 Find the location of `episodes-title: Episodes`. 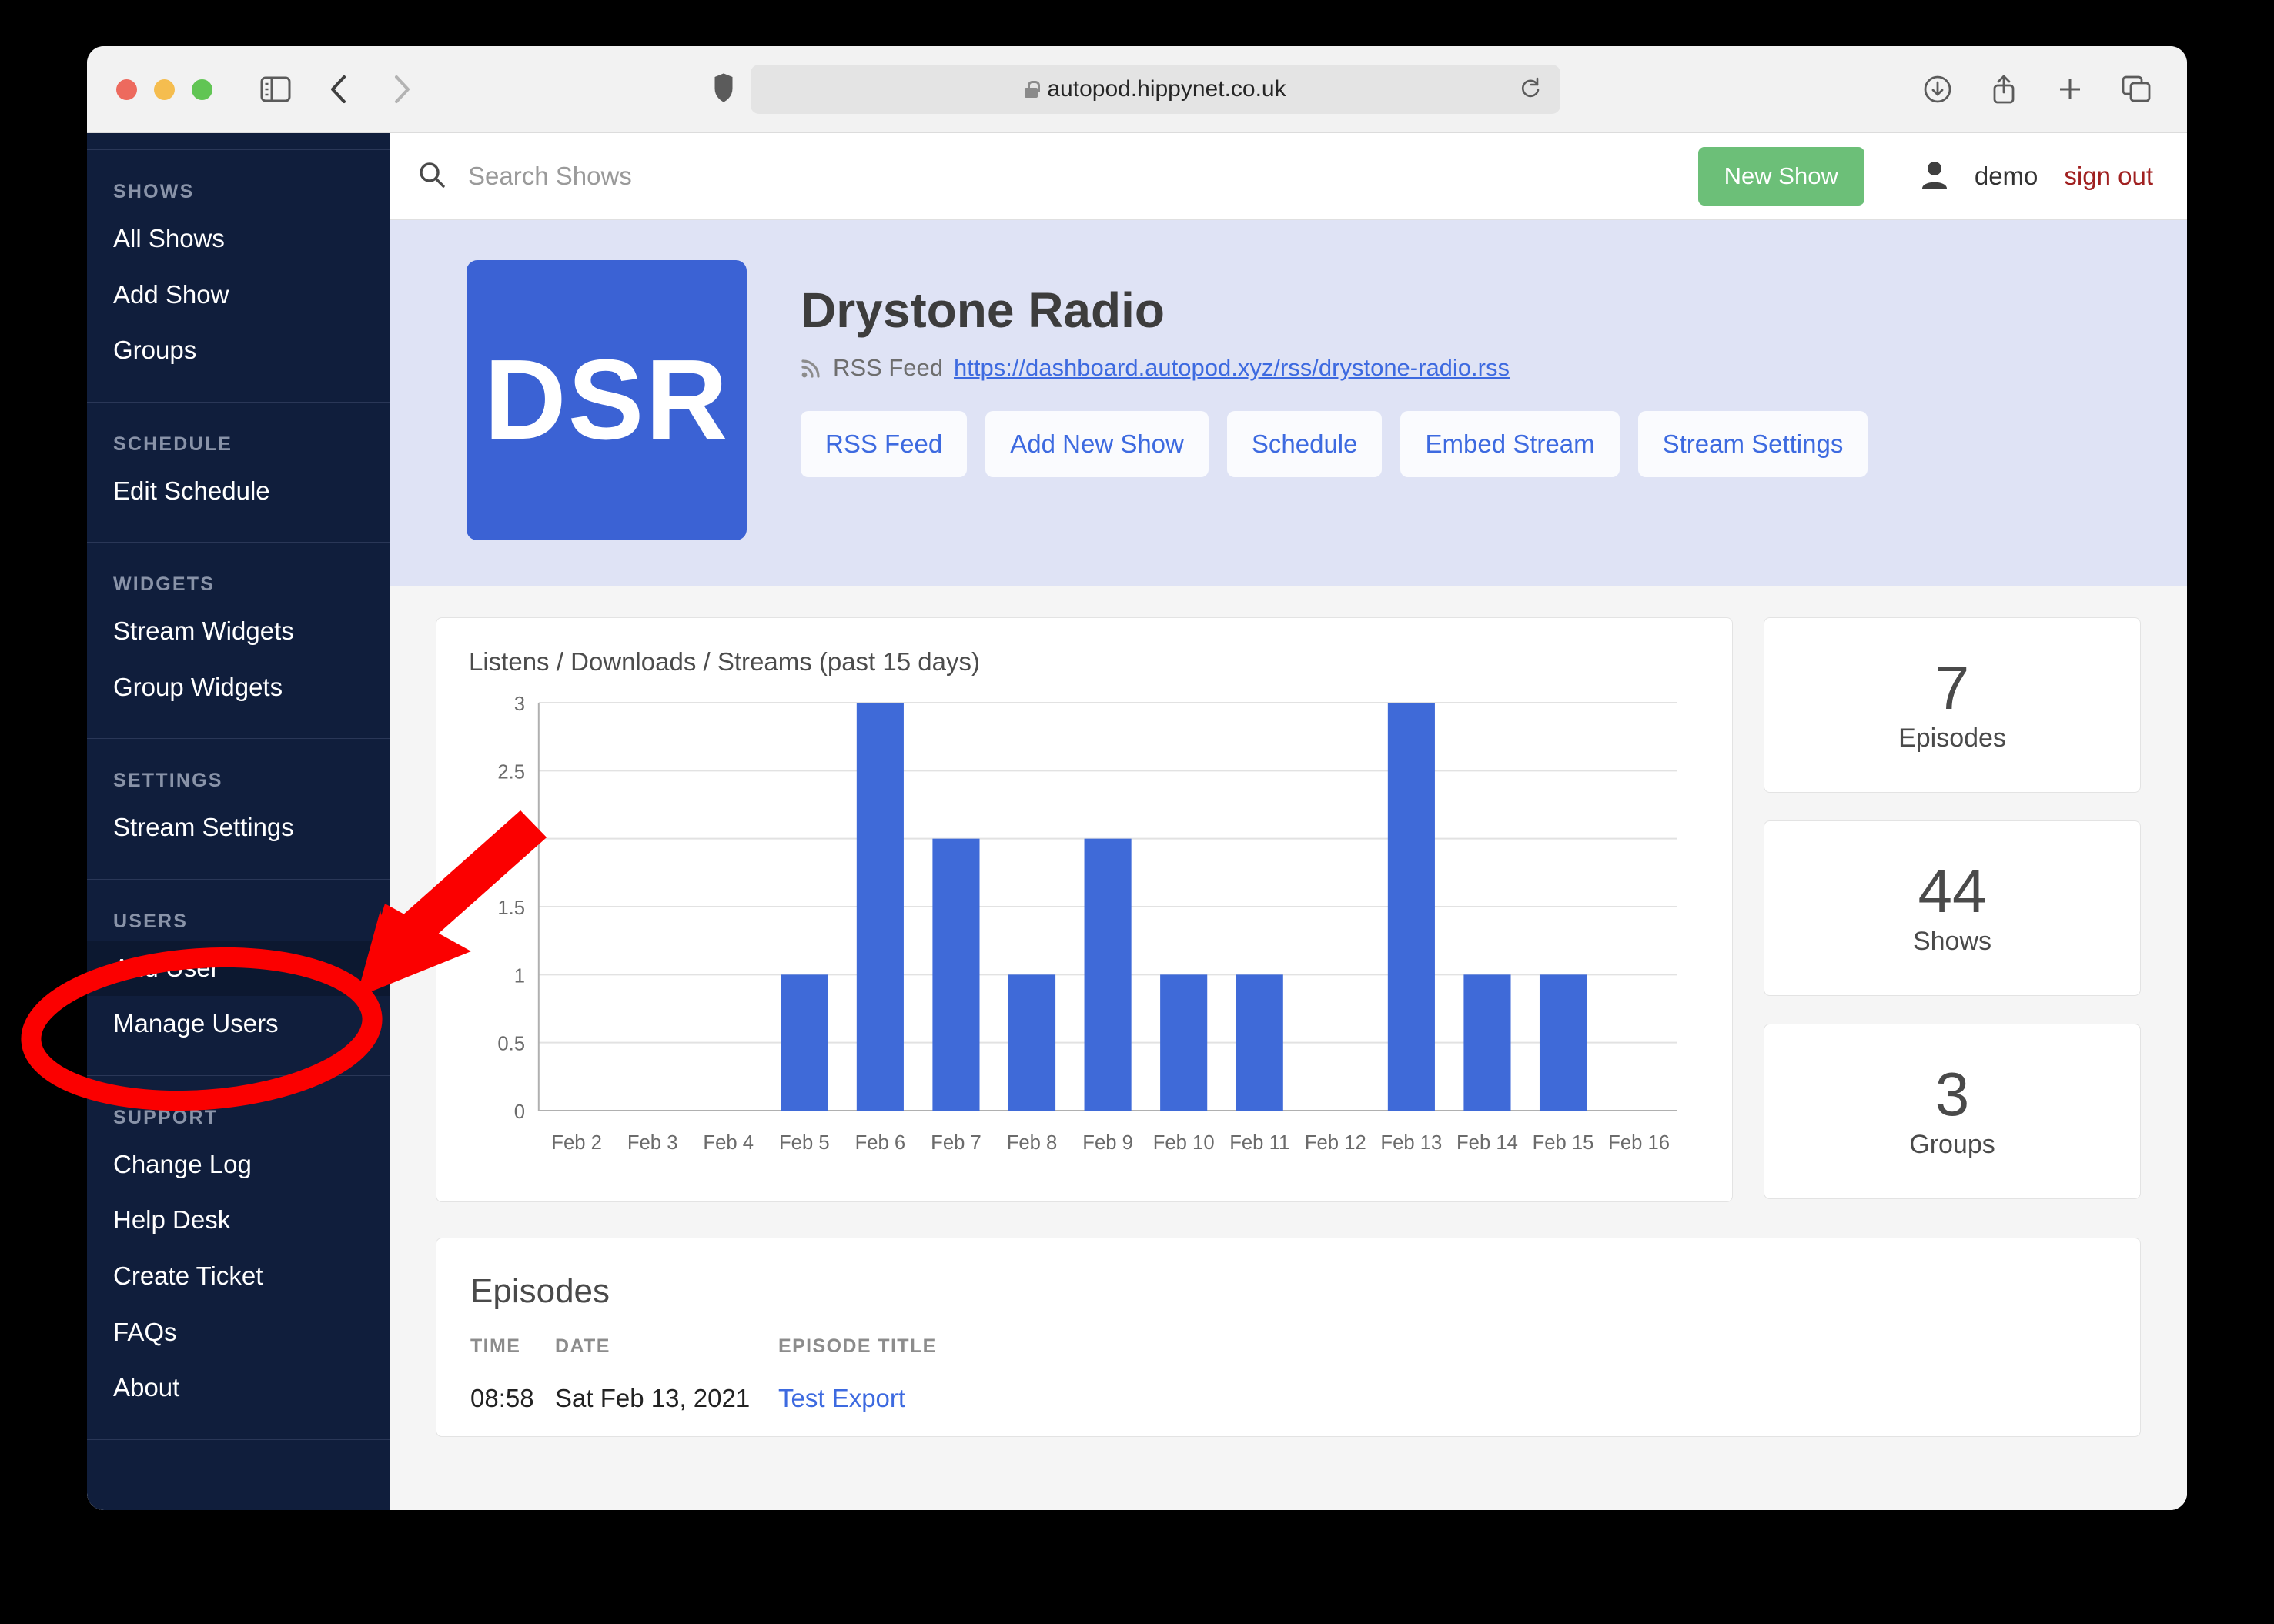

episodes-title: Episodes is located at coordinates (540, 1291).